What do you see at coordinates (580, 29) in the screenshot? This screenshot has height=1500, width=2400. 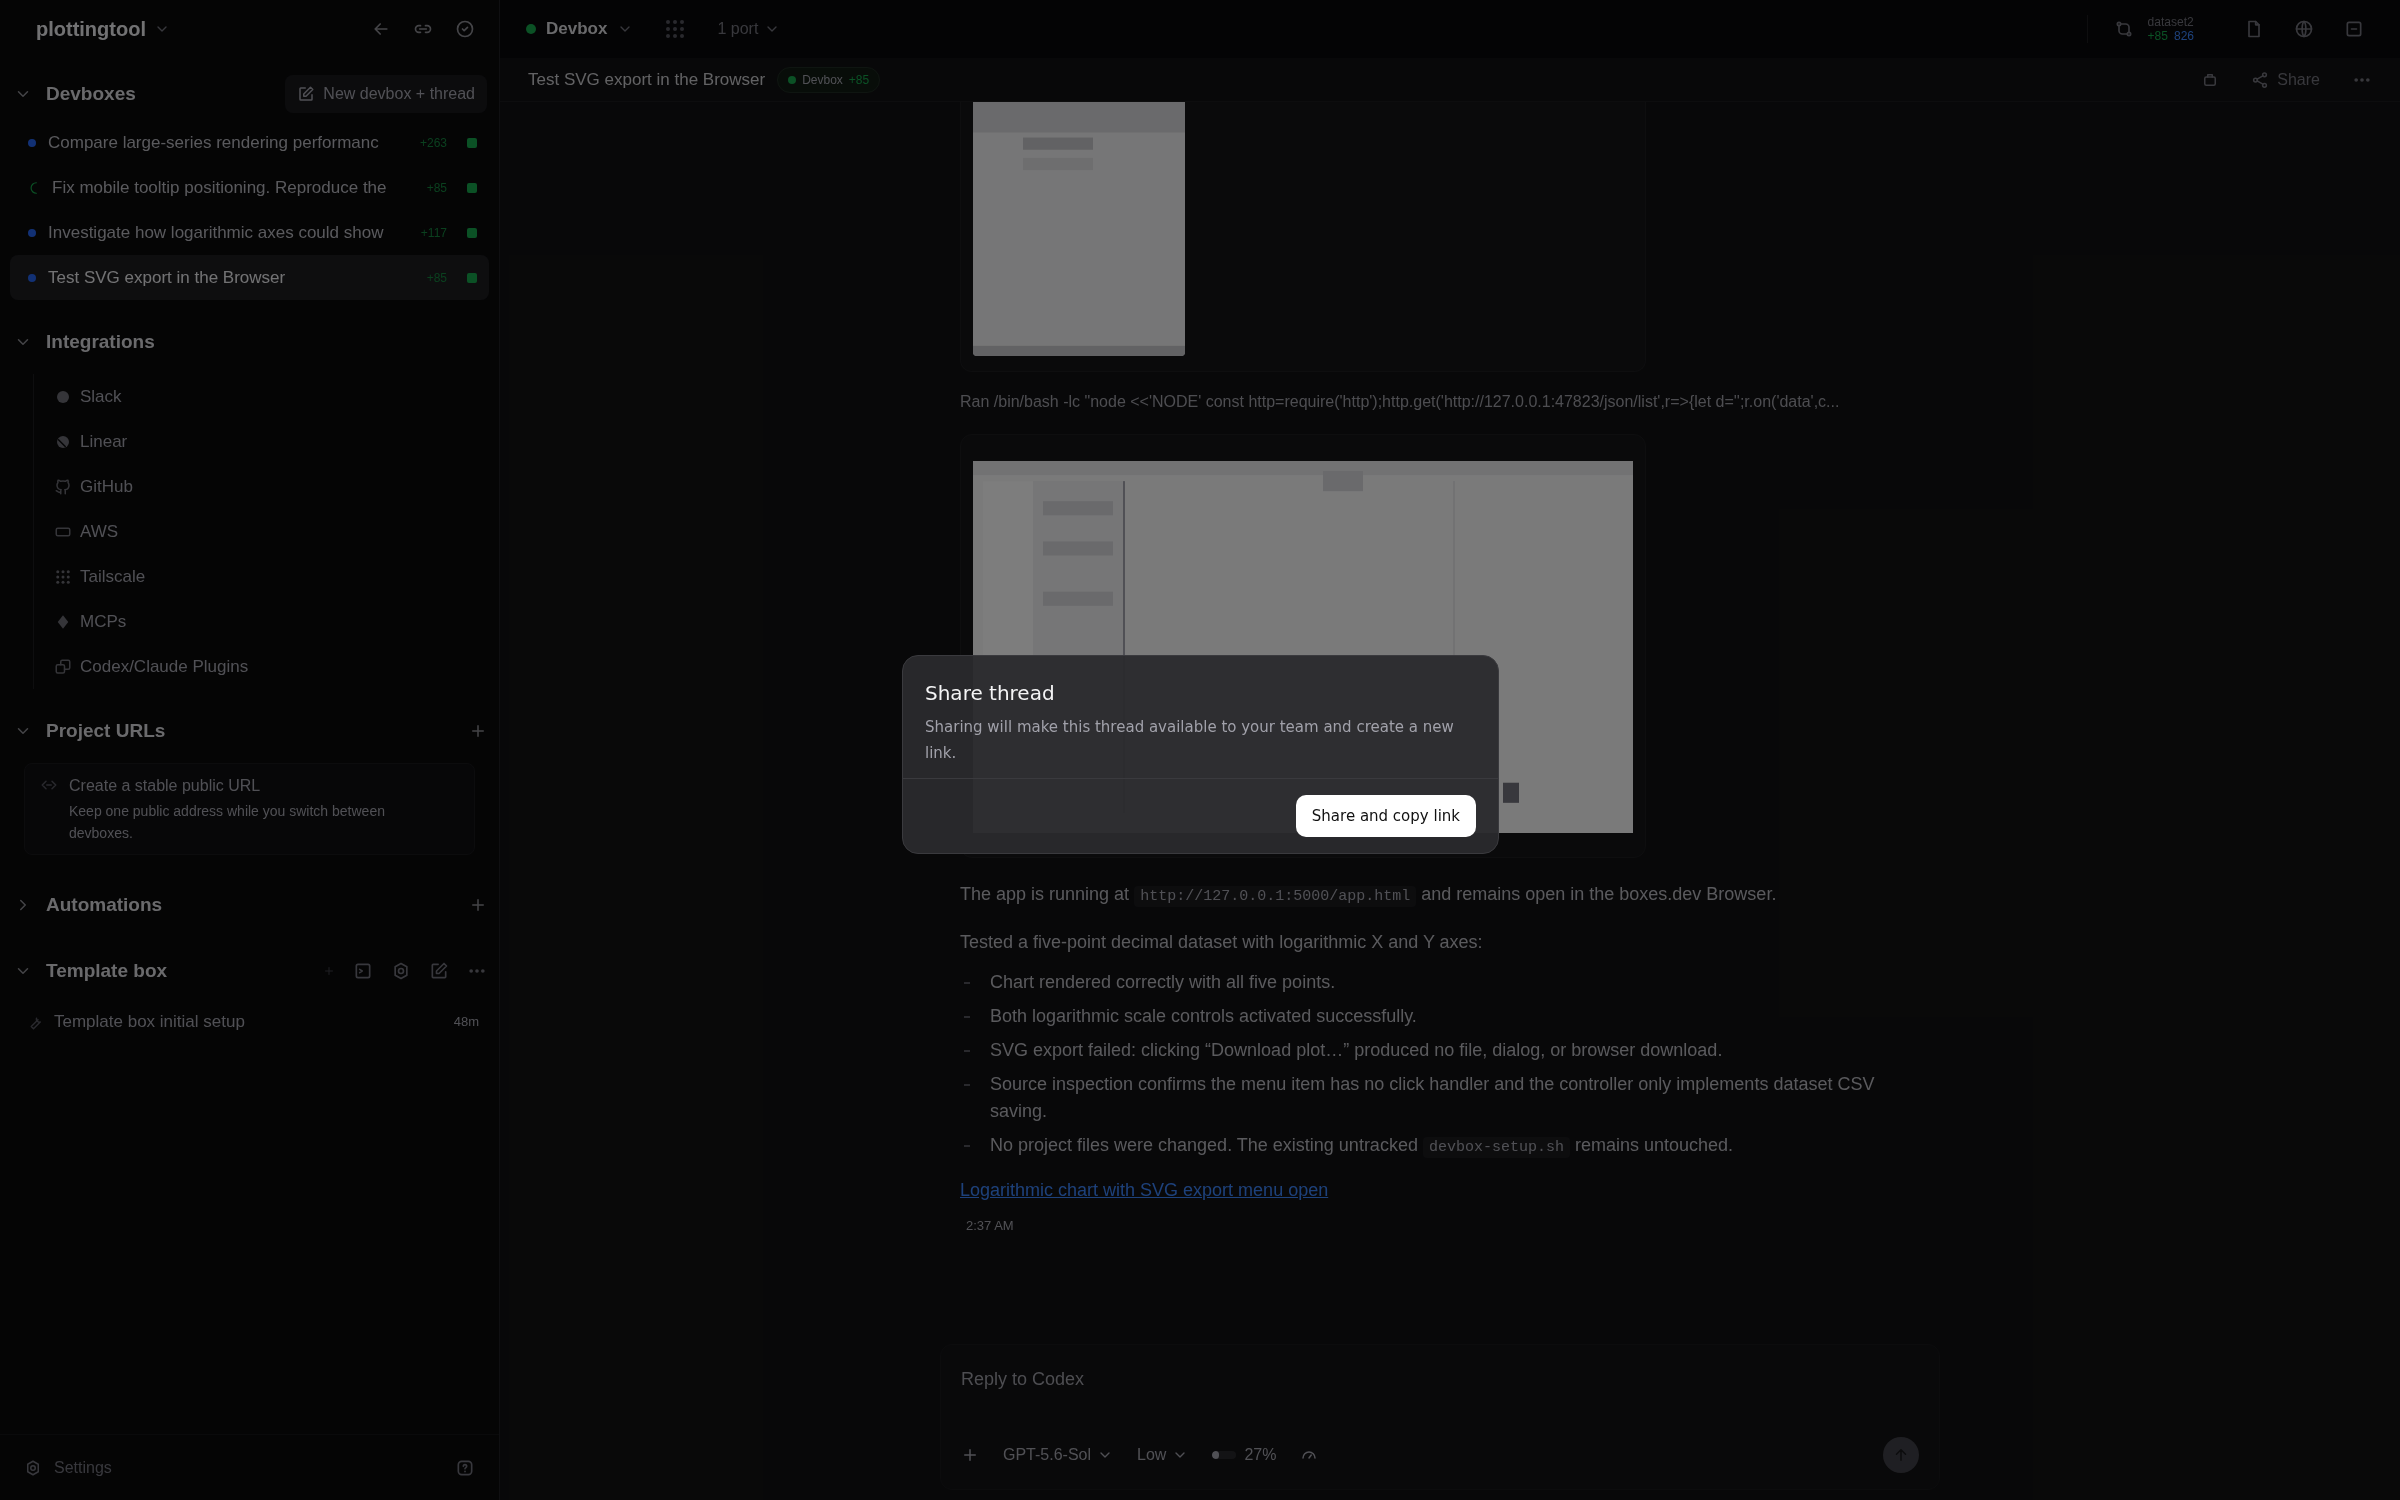 I see `devbox-switcher: Devbox` at bounding box center [580, 29].